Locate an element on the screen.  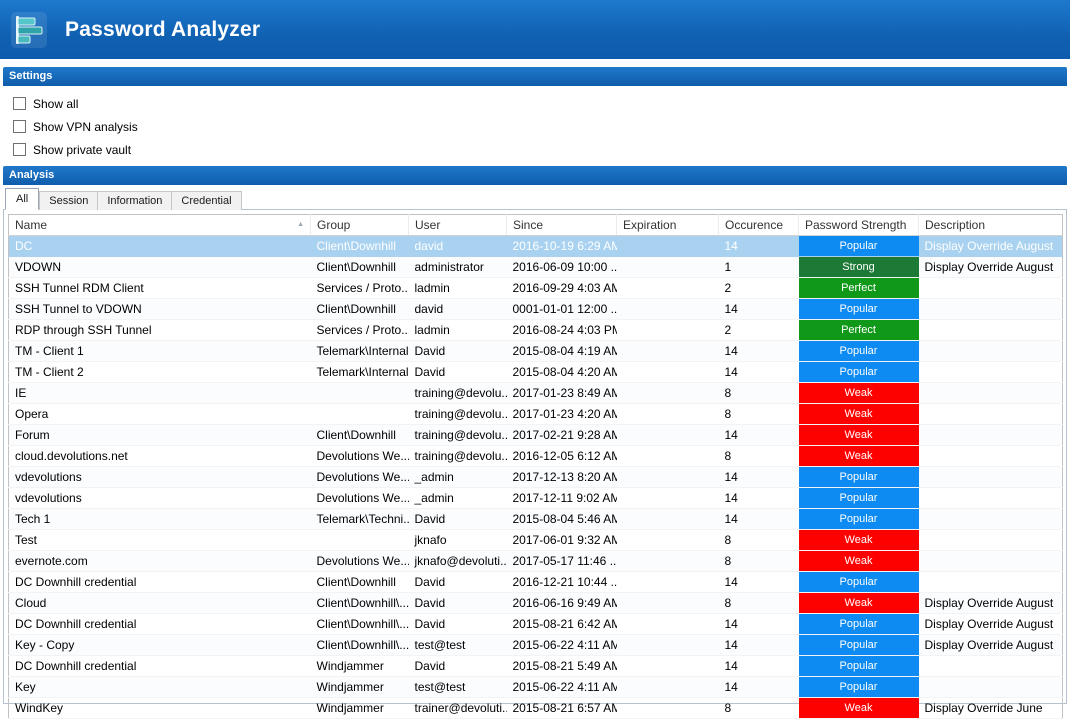
name-cell: DC Downhill credential is located at coordinates (159, 582).